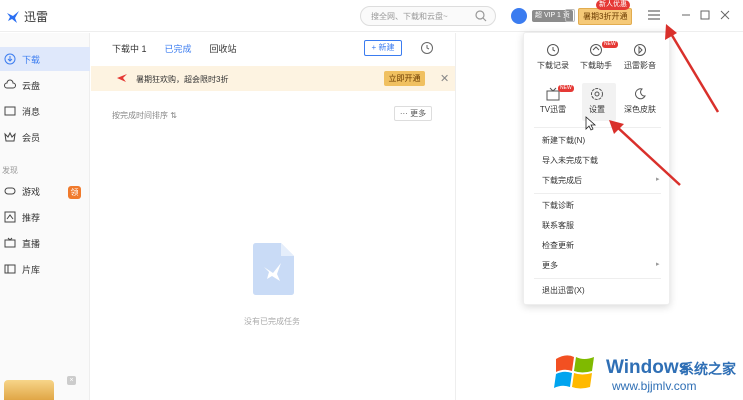  I want to click on app-logo: 迅雷, so click(27, 16).